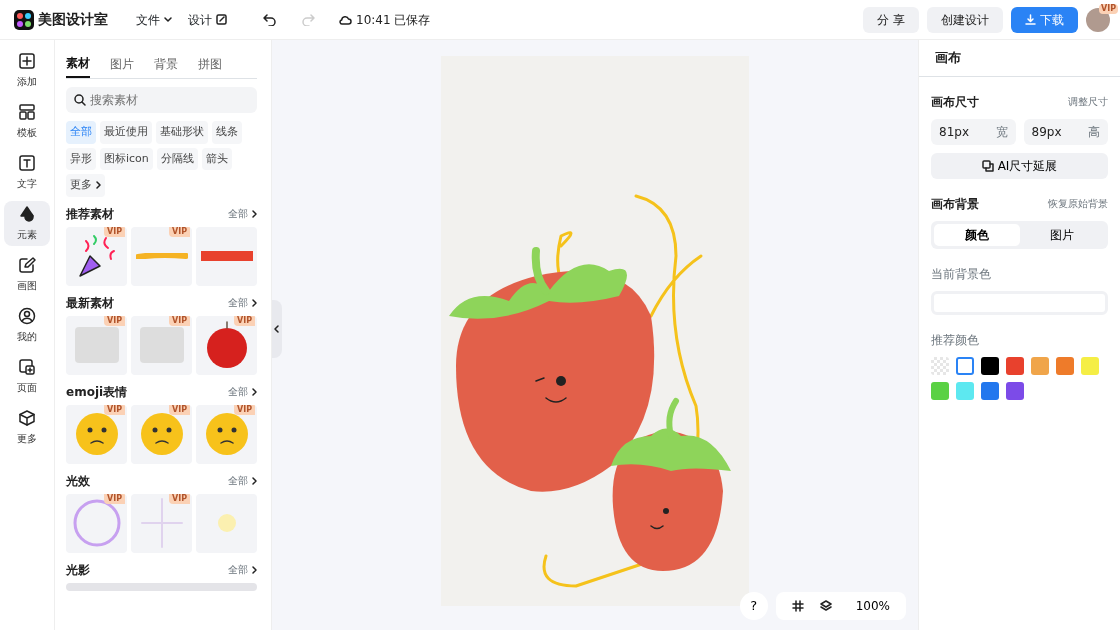 The width and height of the screenshot is (1120, 630). Describe the element at coordinates (1088, 101) in the screenshot. I see `link: 调整尺寸` at that location.